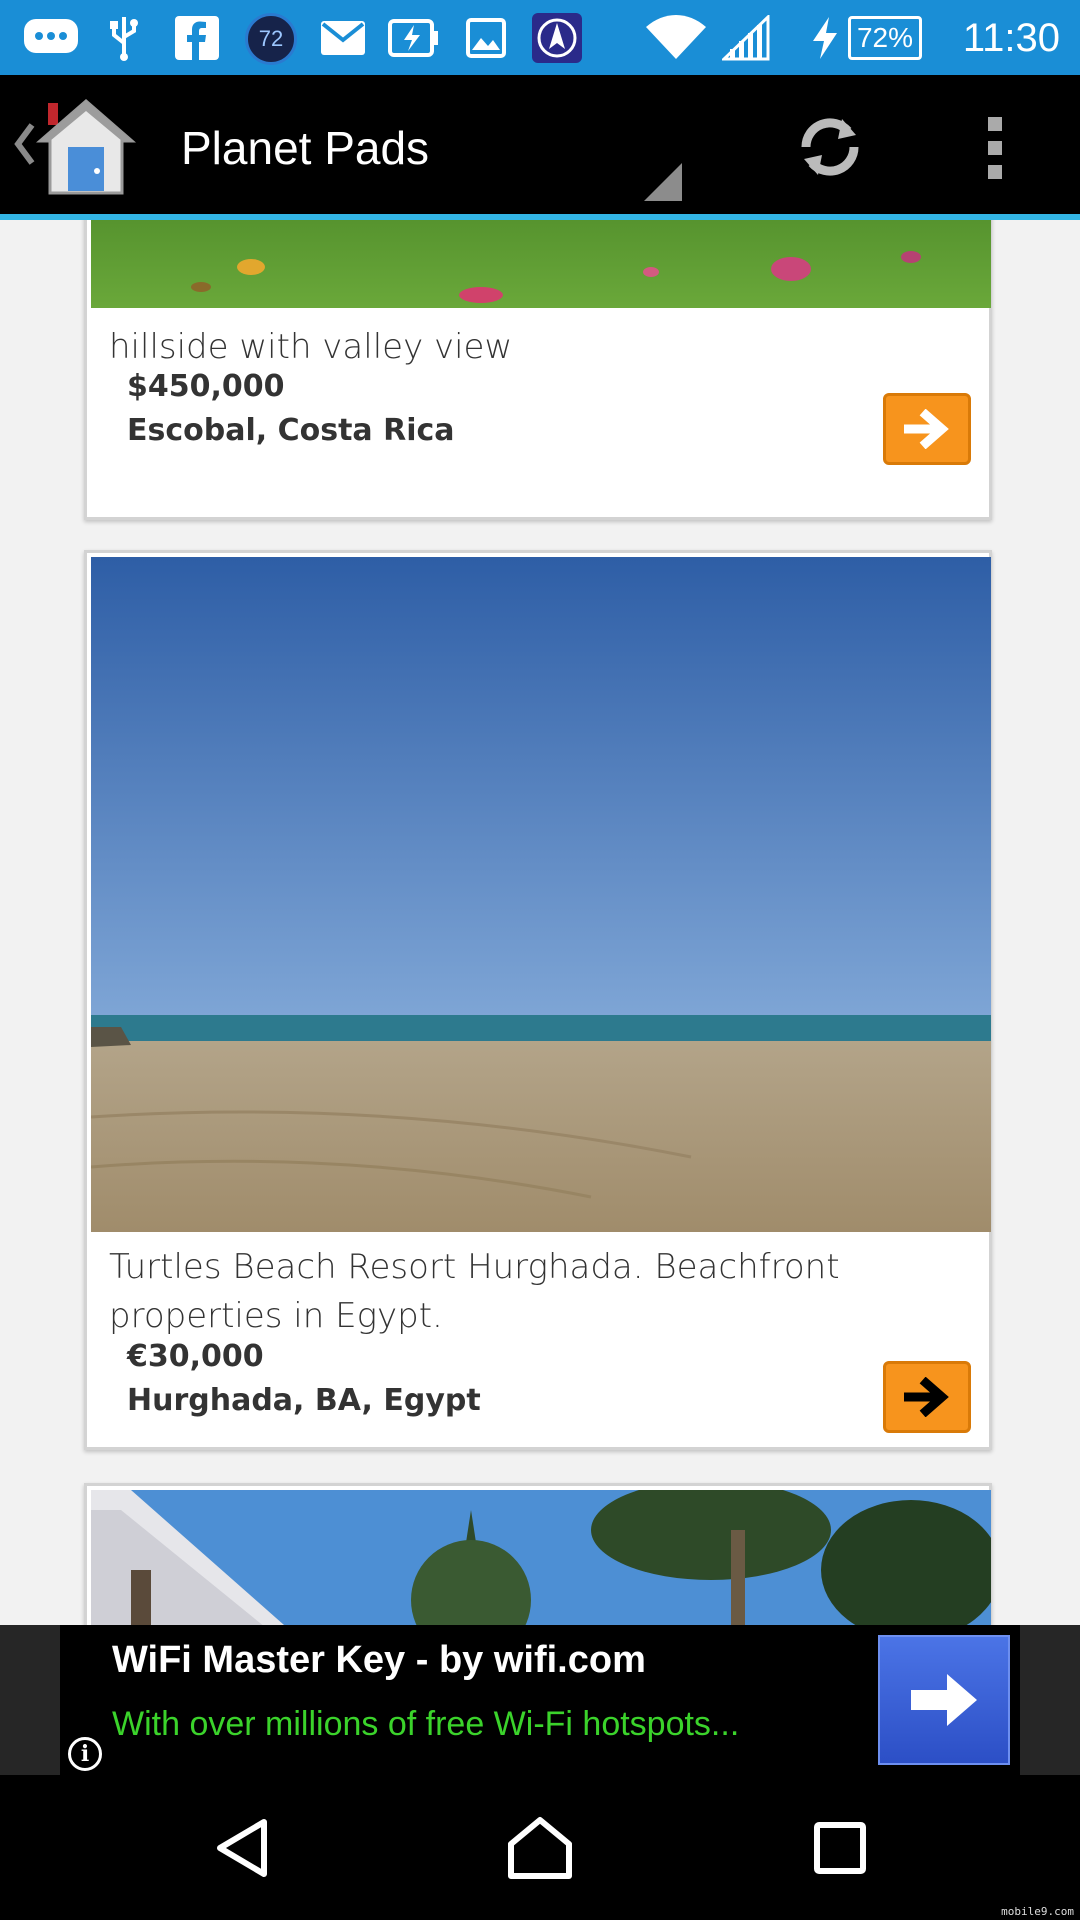  I want to click on listing-price: €30,000, so click(195, 1356).